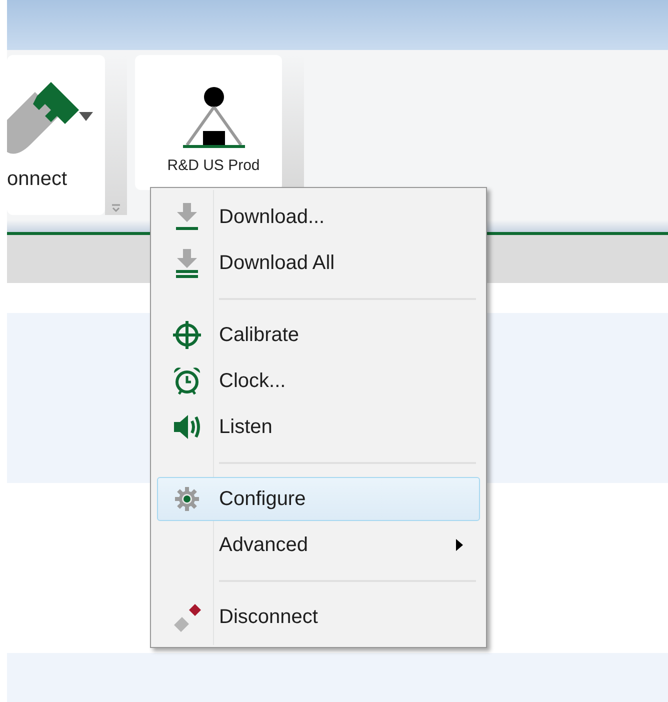 The image size is (668, 702). I want to click on menu-item: Listen, so click(318, 427).